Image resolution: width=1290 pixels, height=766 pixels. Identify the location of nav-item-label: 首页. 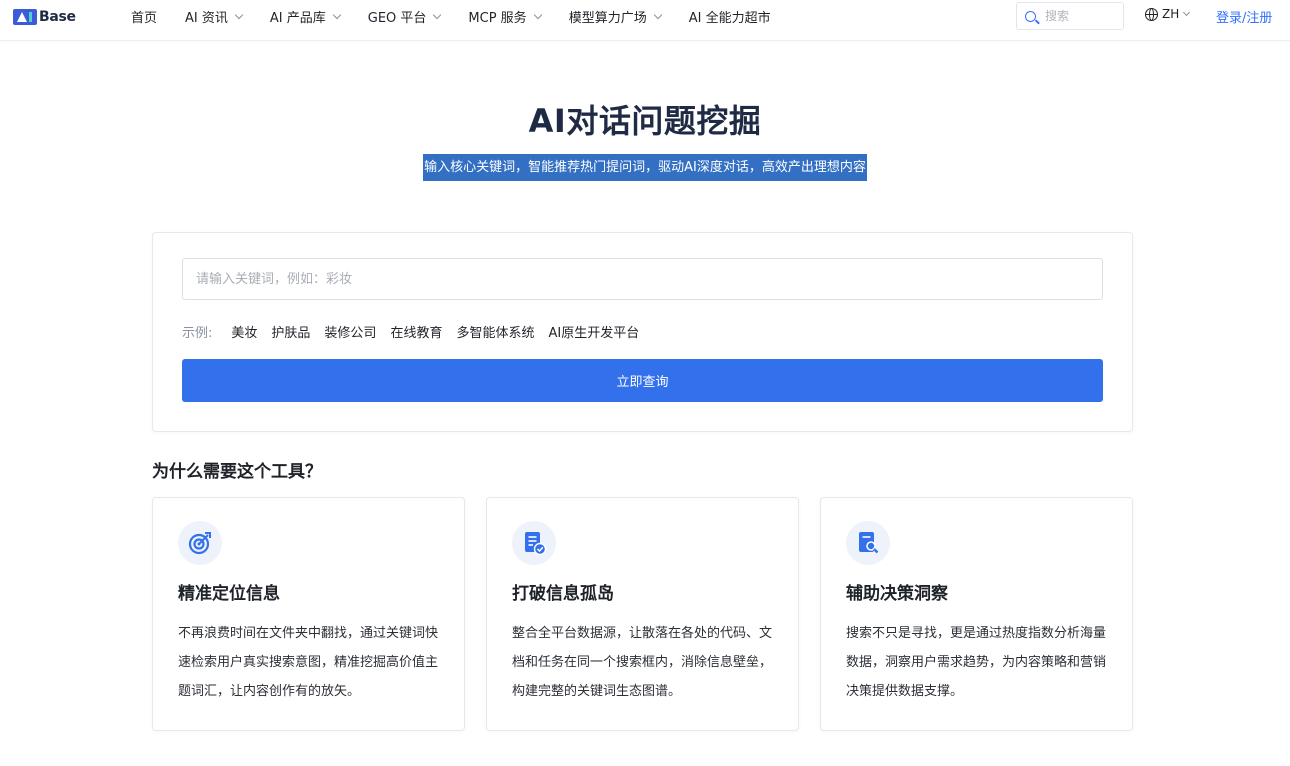
(144, 18).